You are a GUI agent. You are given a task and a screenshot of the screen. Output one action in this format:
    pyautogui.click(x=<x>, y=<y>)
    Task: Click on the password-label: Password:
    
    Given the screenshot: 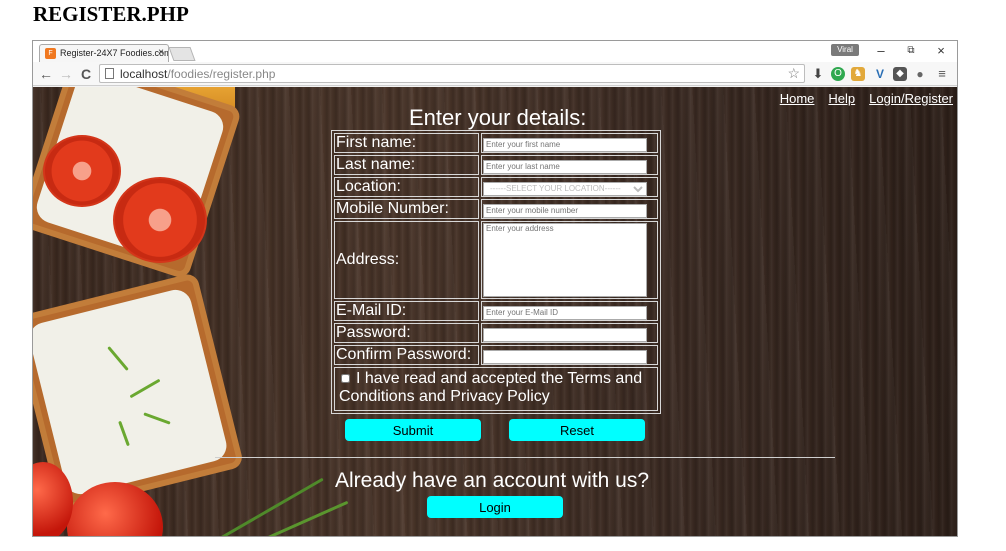 What is the action you would take?
    pyautogui.click(x=406, y=333)
    